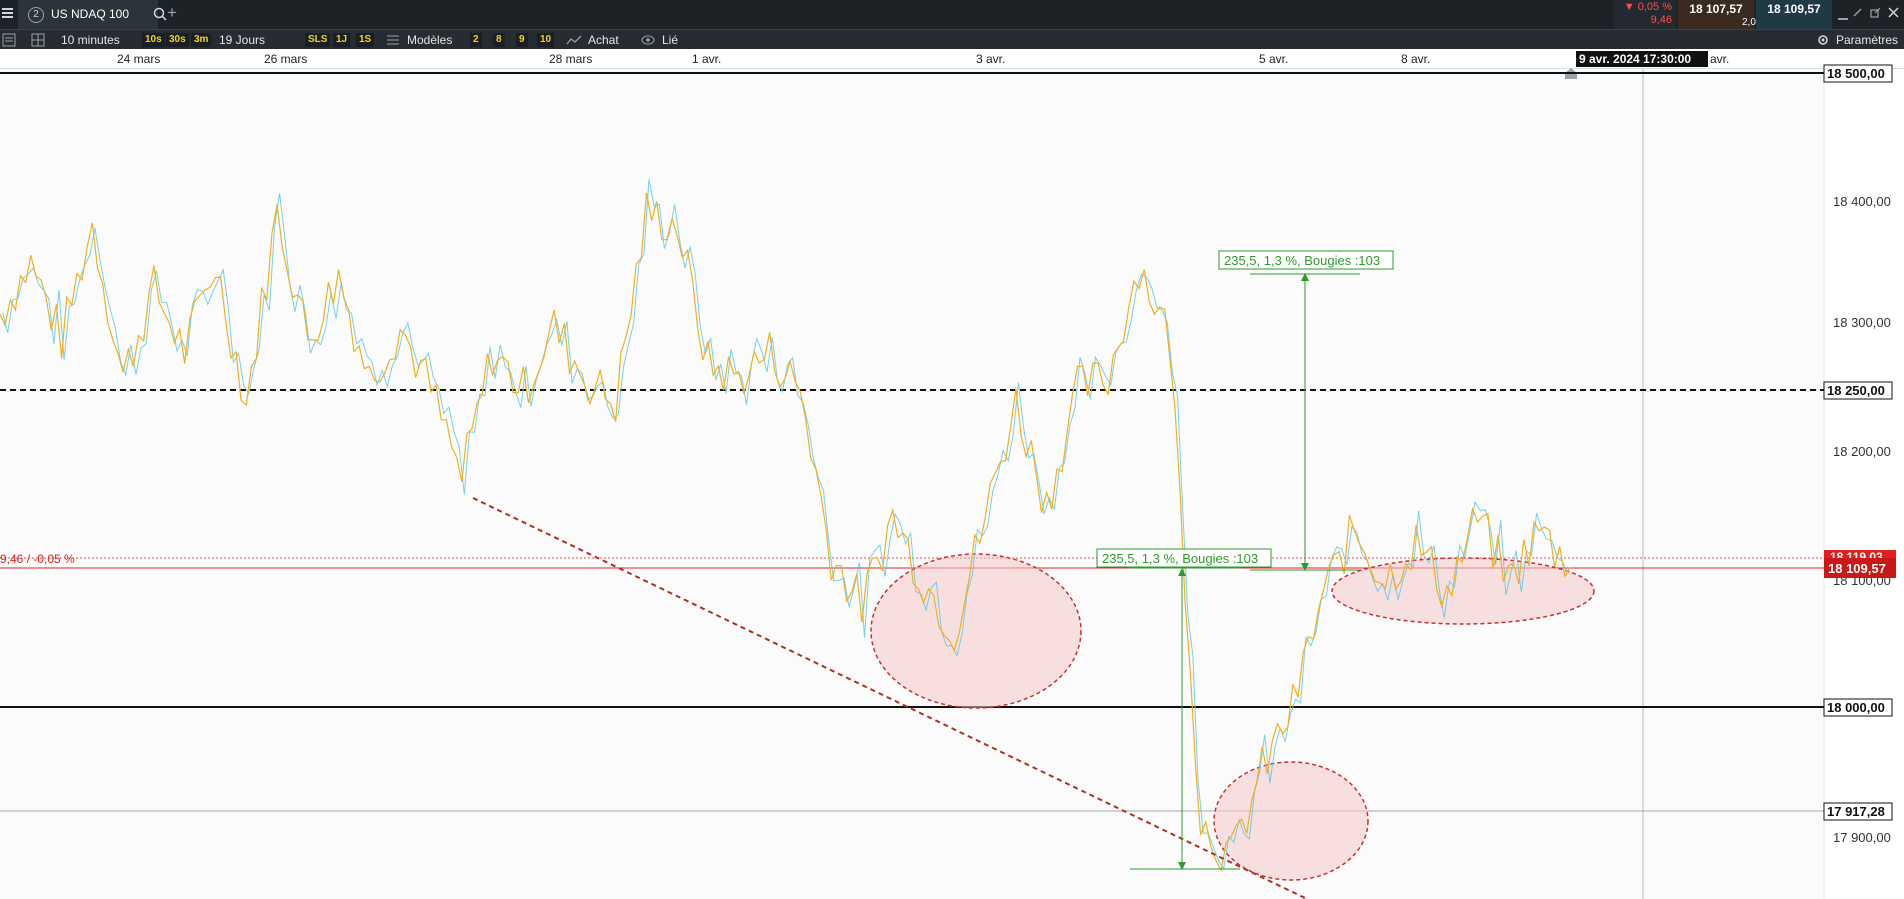  Describe the element at coordinates (1875, 12) in the screenshot. I see `popout-icon` at that location.